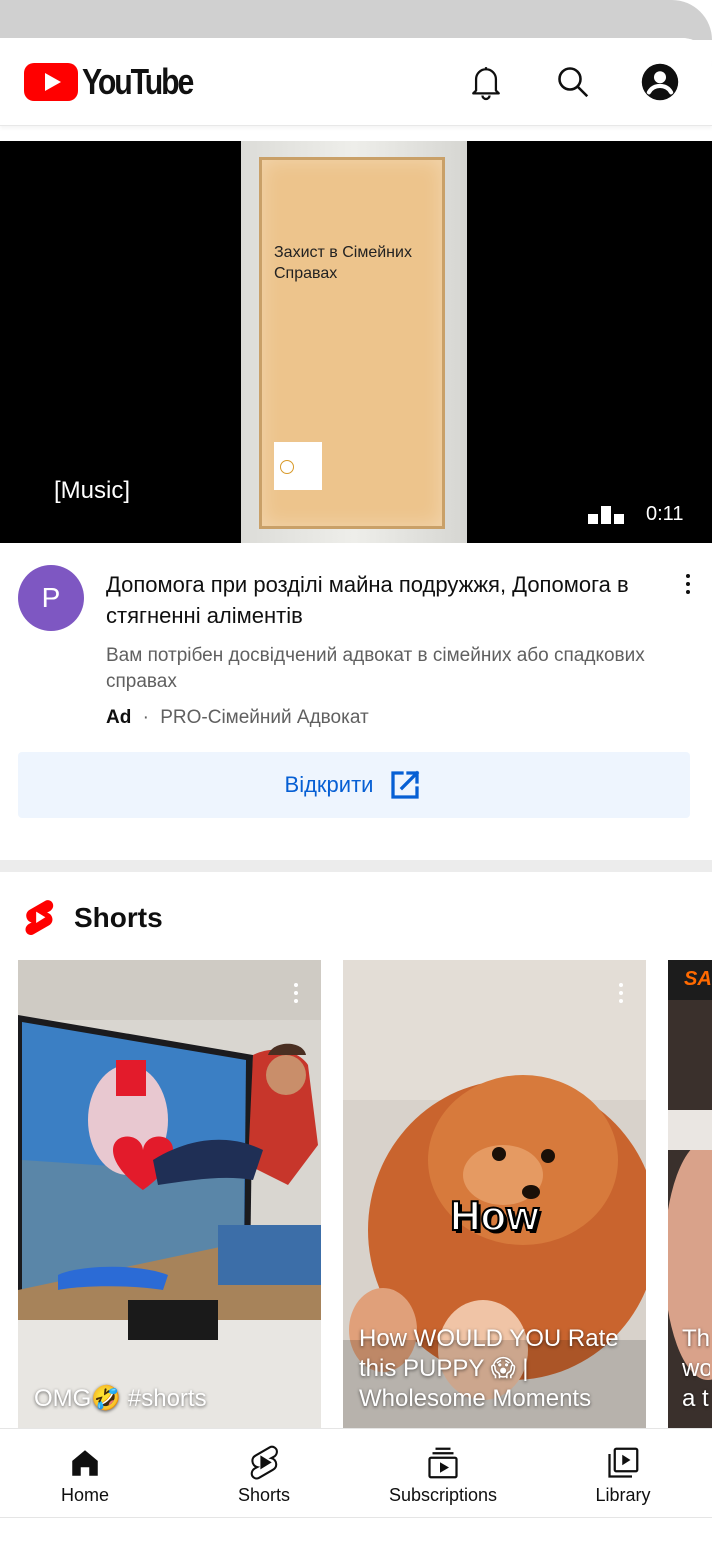 The height and width of the screenshot is (1553, 712). I want to click on shorts-icon, so click(264, 1462).